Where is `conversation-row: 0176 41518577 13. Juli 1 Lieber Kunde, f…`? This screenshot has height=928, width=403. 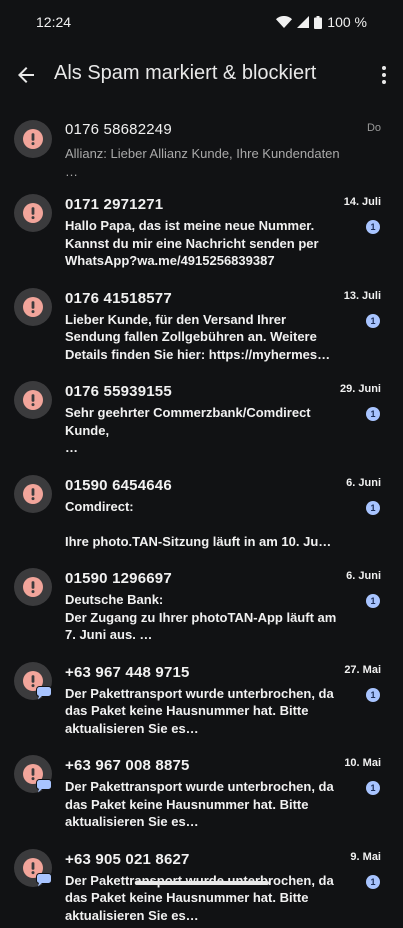 conversation-row: 0176 41518577 13. Juli 1 Lieber Kunde, f… is located at coordinates (201, 321).